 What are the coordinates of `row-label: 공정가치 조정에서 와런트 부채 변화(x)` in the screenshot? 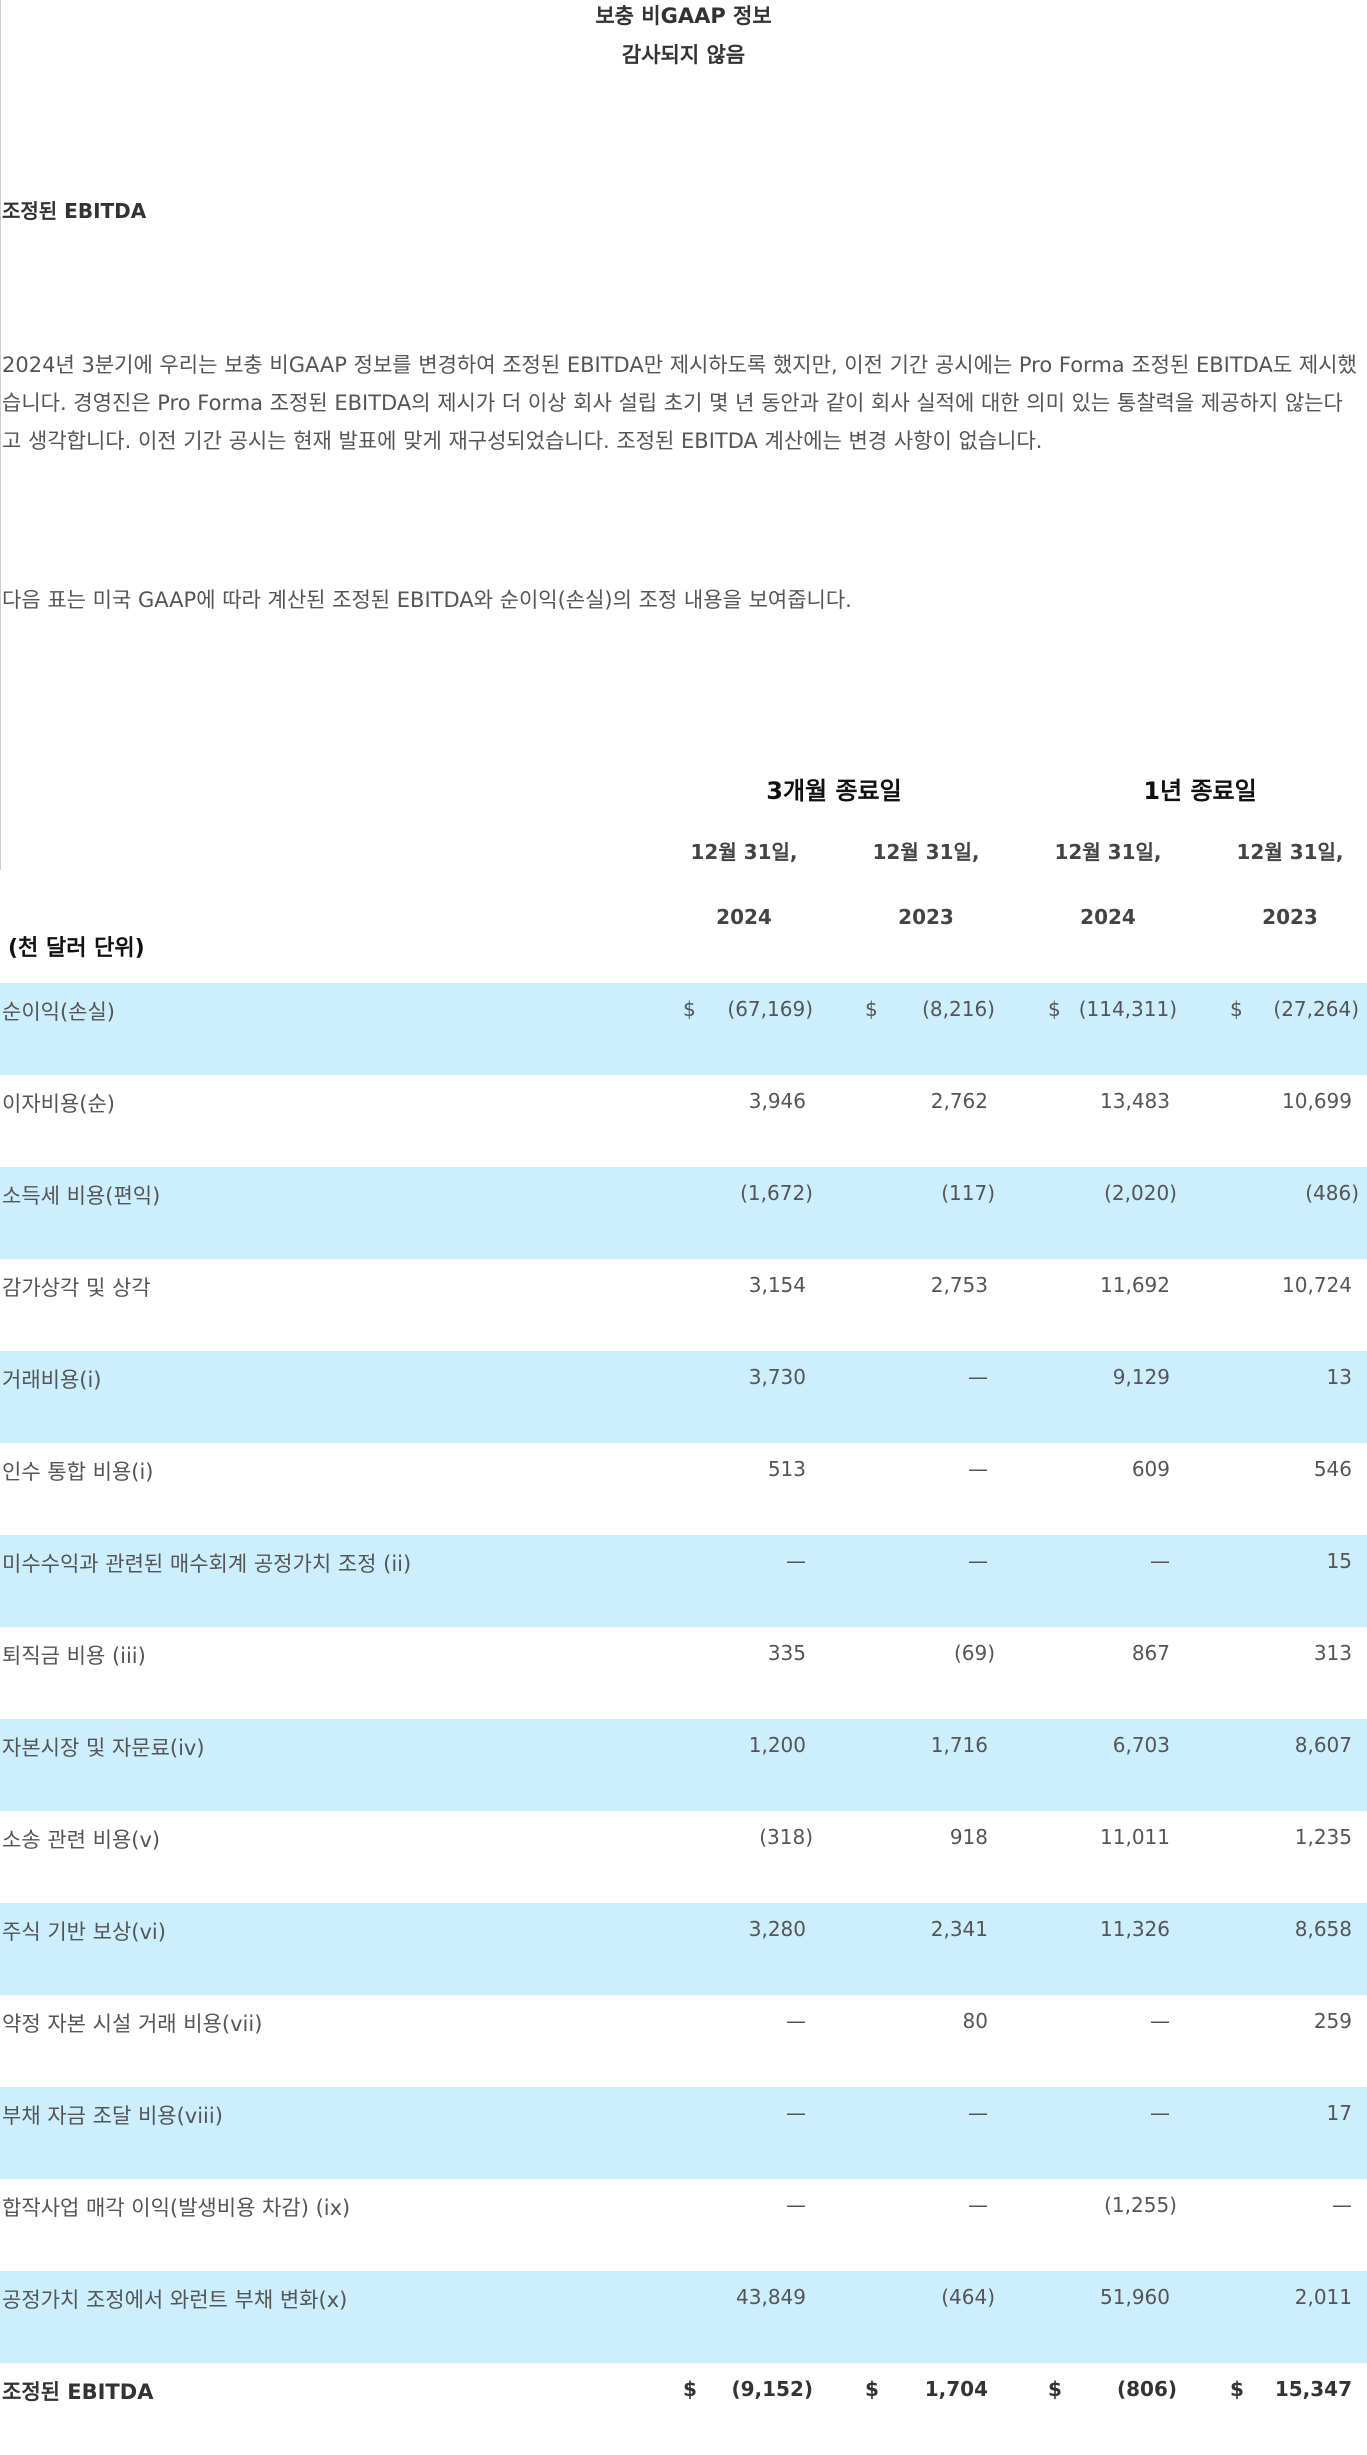 It's located at (175, 2300).